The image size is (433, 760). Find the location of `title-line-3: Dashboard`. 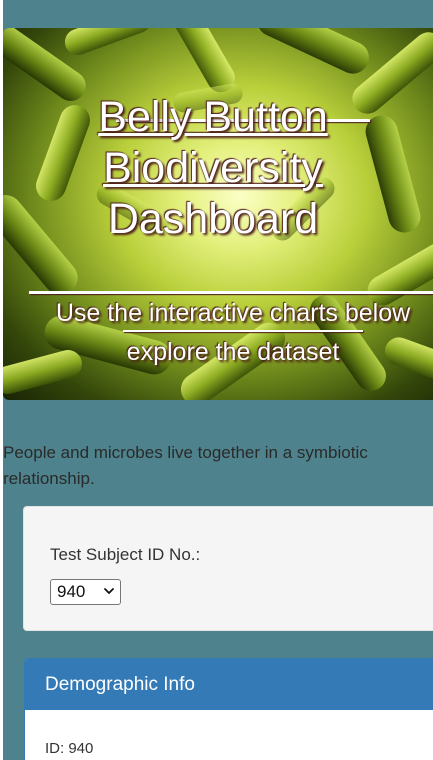

title-line-3: Dashboard is located at coordinates (213, 219).